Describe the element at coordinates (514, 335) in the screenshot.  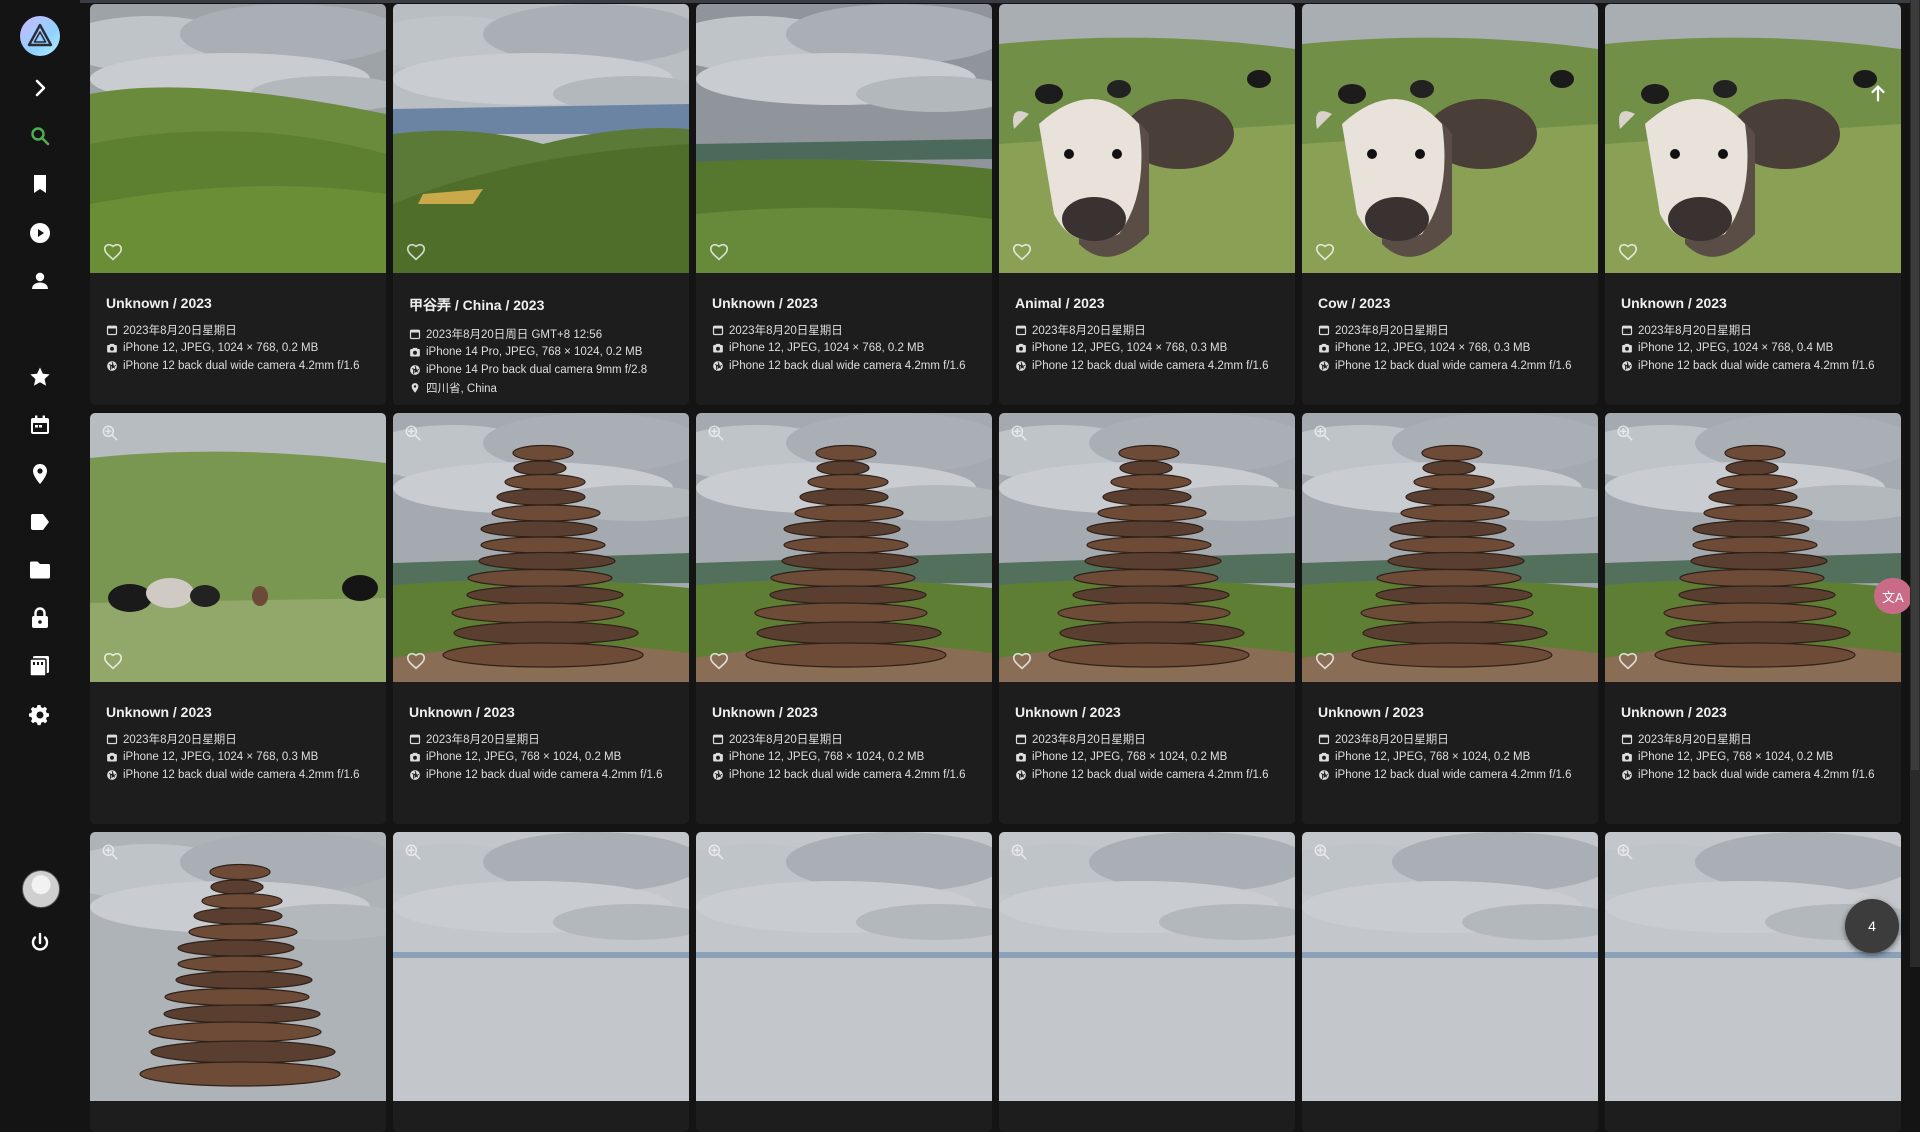
I see `photo-date-text: 2023年8月20日周日 GMT+8 12:56` at that location.